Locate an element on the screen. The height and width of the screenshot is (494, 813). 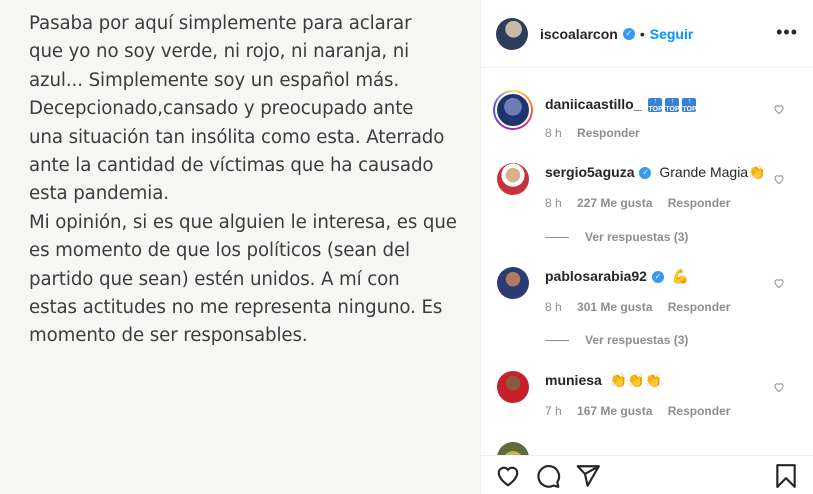
comment-username: daniicaastillo_ is located at coordinates (593, 104).